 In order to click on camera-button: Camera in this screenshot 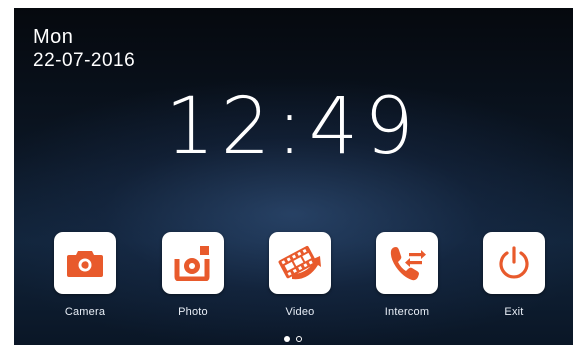, I will do `click(85, 277)`.